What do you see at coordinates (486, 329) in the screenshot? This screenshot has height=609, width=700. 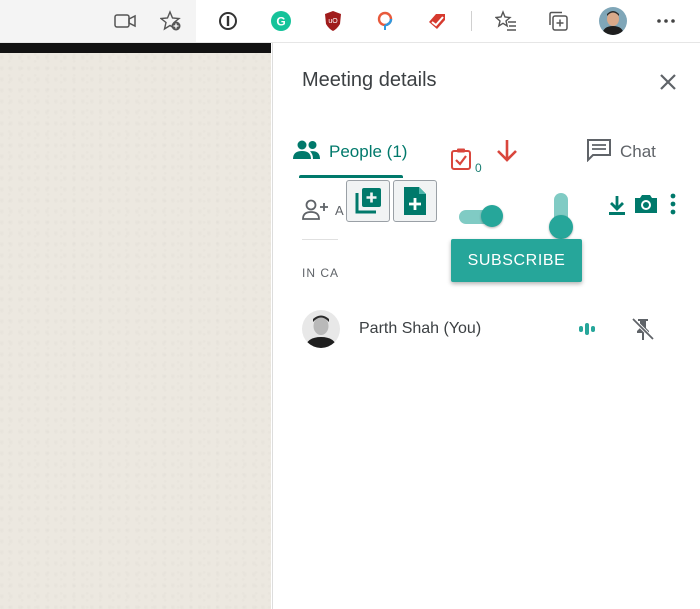 I see `participant-row: Parth Shah (You)` at bounding box center [486, 329].